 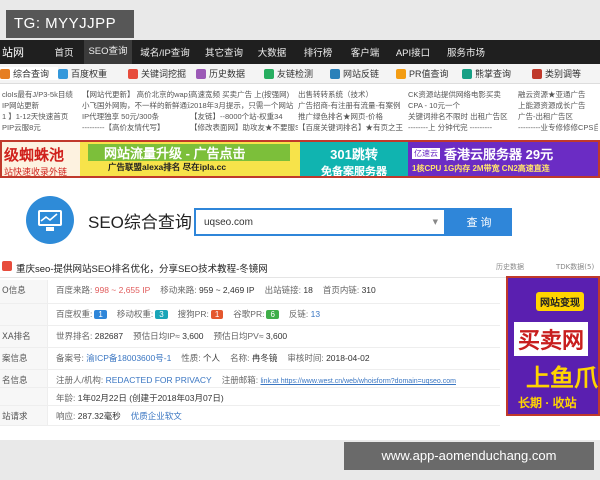 I want to click on chart-icon, so click(x=5, y=73).